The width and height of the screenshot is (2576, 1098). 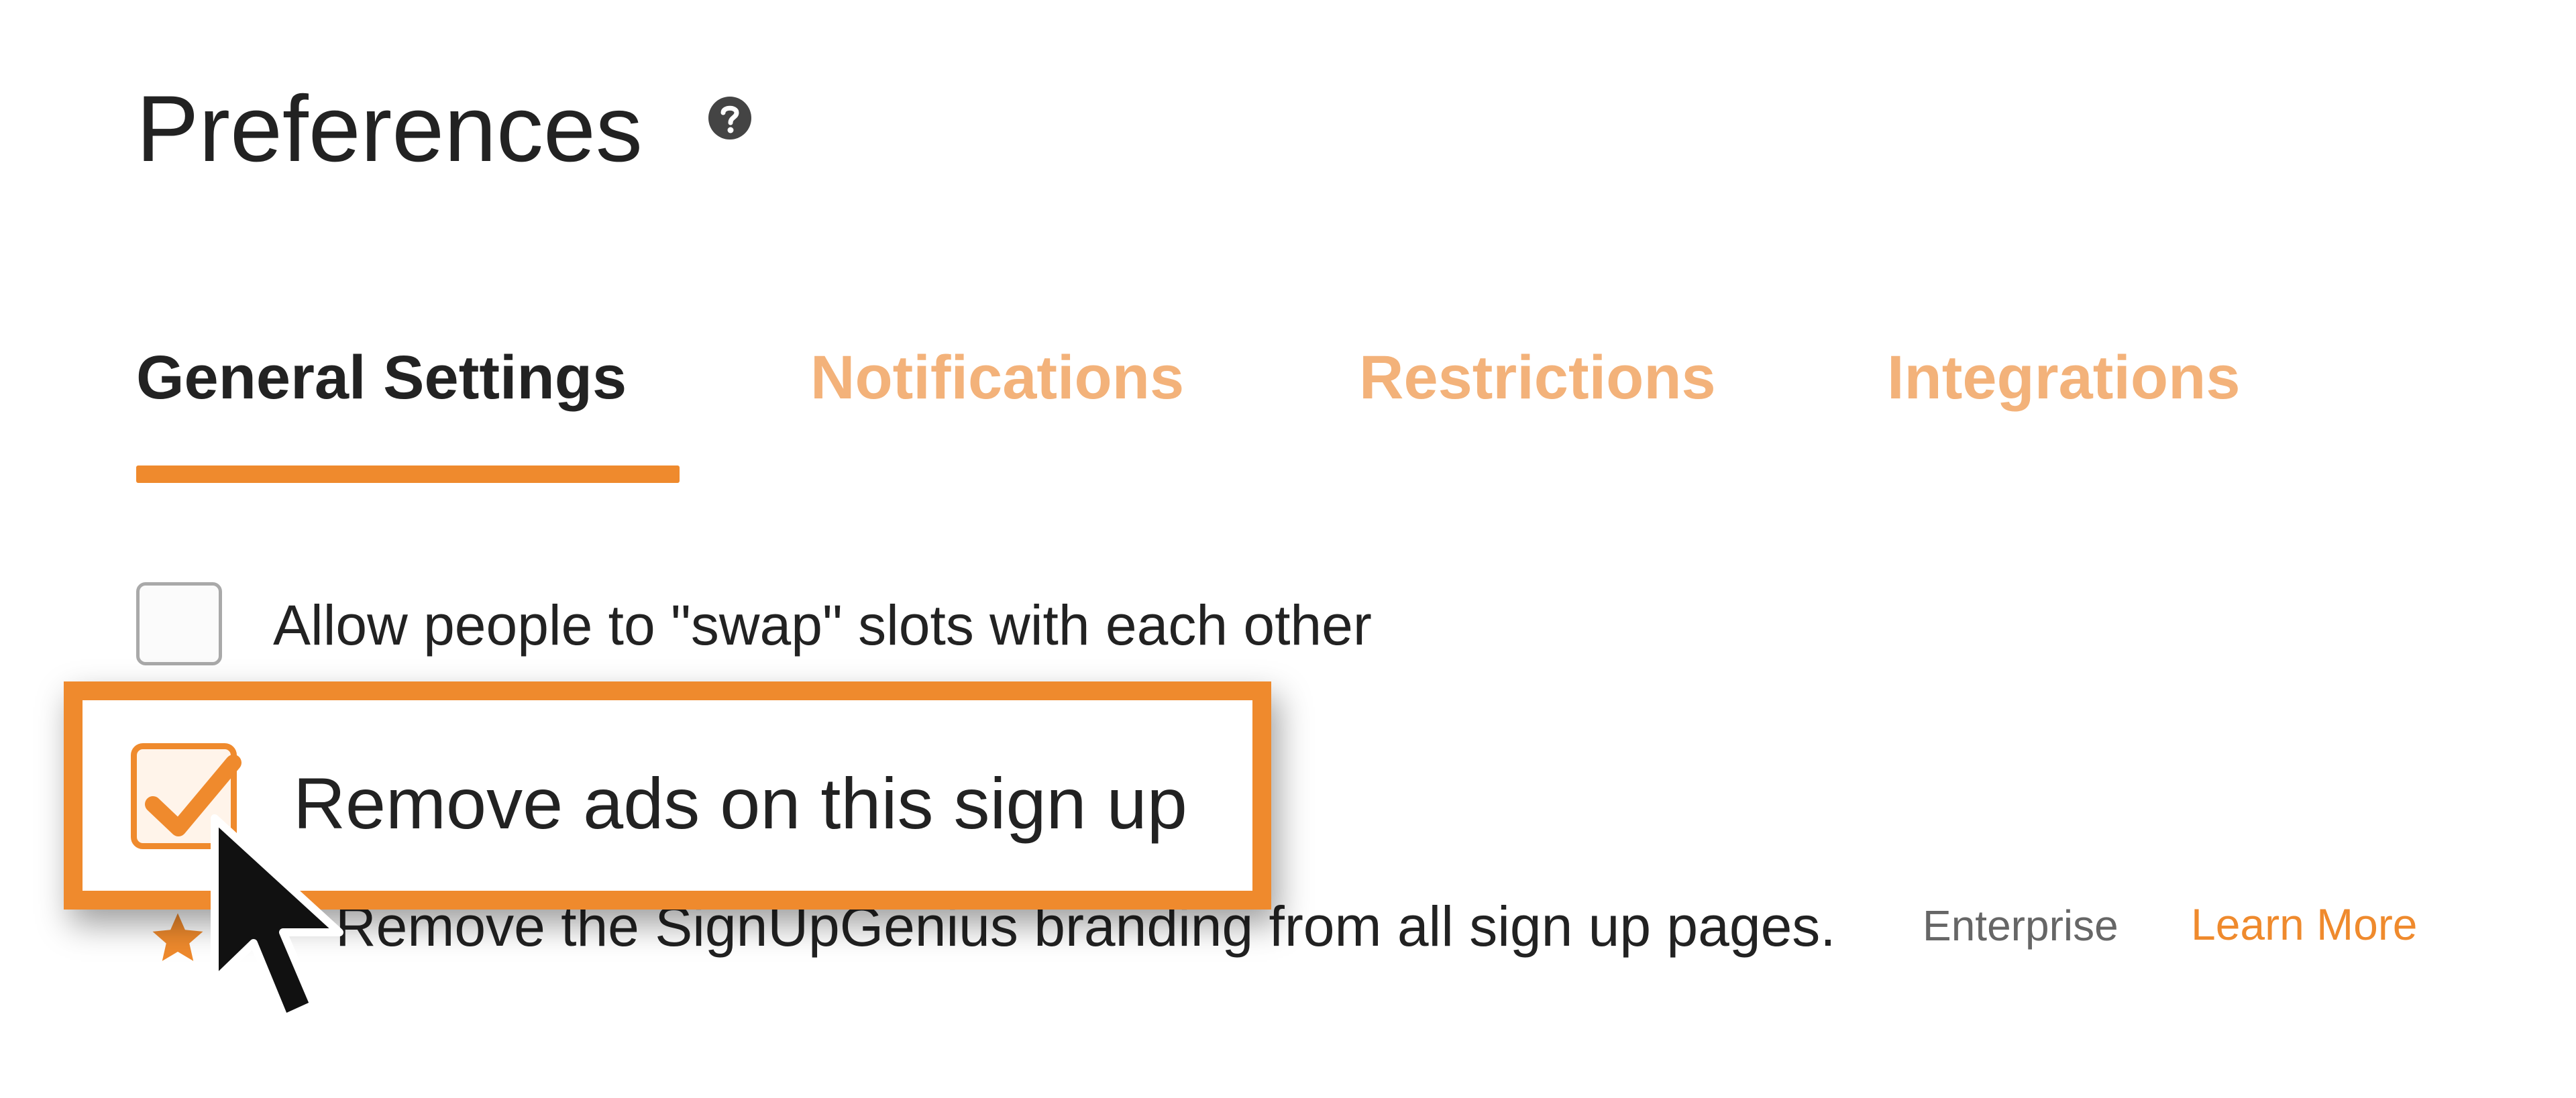 I want to click on enterprise-badge: Enterprise, so click(x=2020, y=925).